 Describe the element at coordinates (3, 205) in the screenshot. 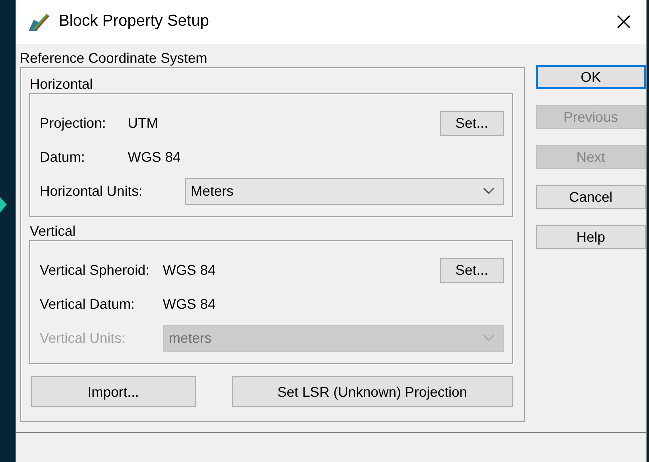

I see `arrow-icon` at that location.